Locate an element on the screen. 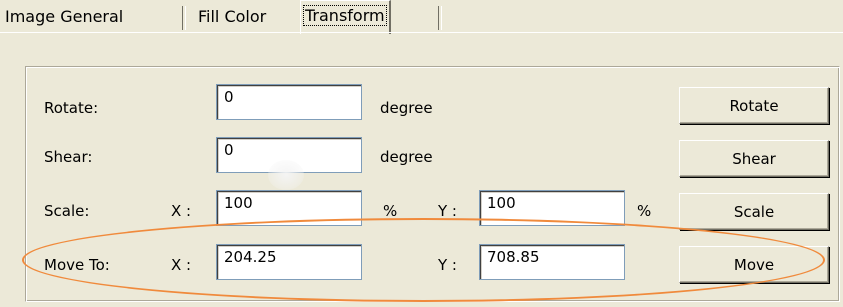 Image resolution: width=843 pixels, height=307 pixels. tab-image-general: Image General is located at coordinates (64, 18).